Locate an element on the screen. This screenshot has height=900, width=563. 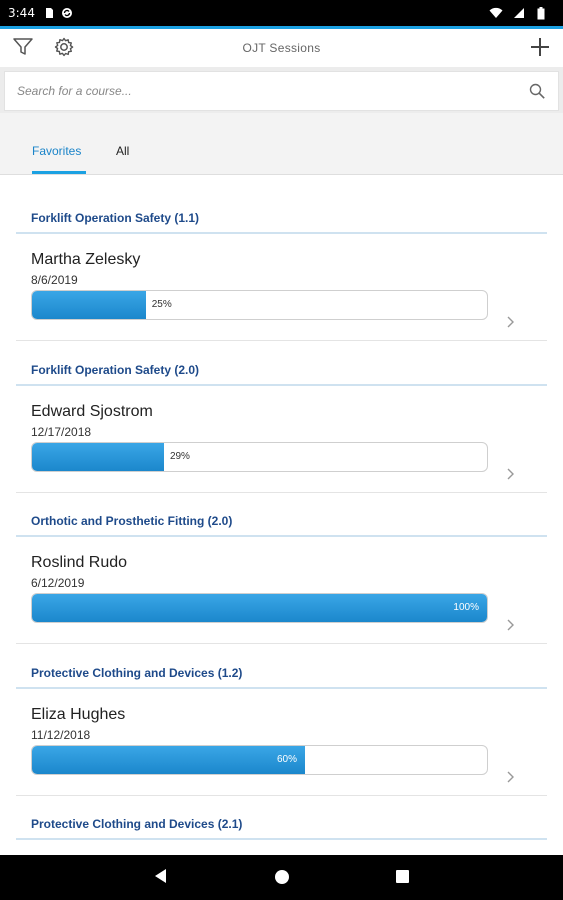
course-title: Forklift Operation Safety (2.0) is located at coordinates (115, 370).